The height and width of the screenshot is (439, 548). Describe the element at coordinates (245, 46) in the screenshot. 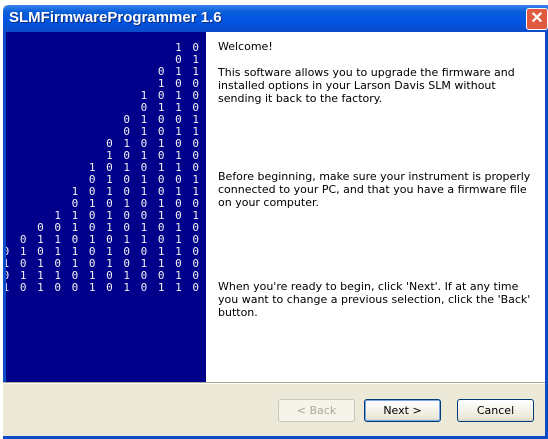

I see `welcome-heading: Welcome!` at that location.